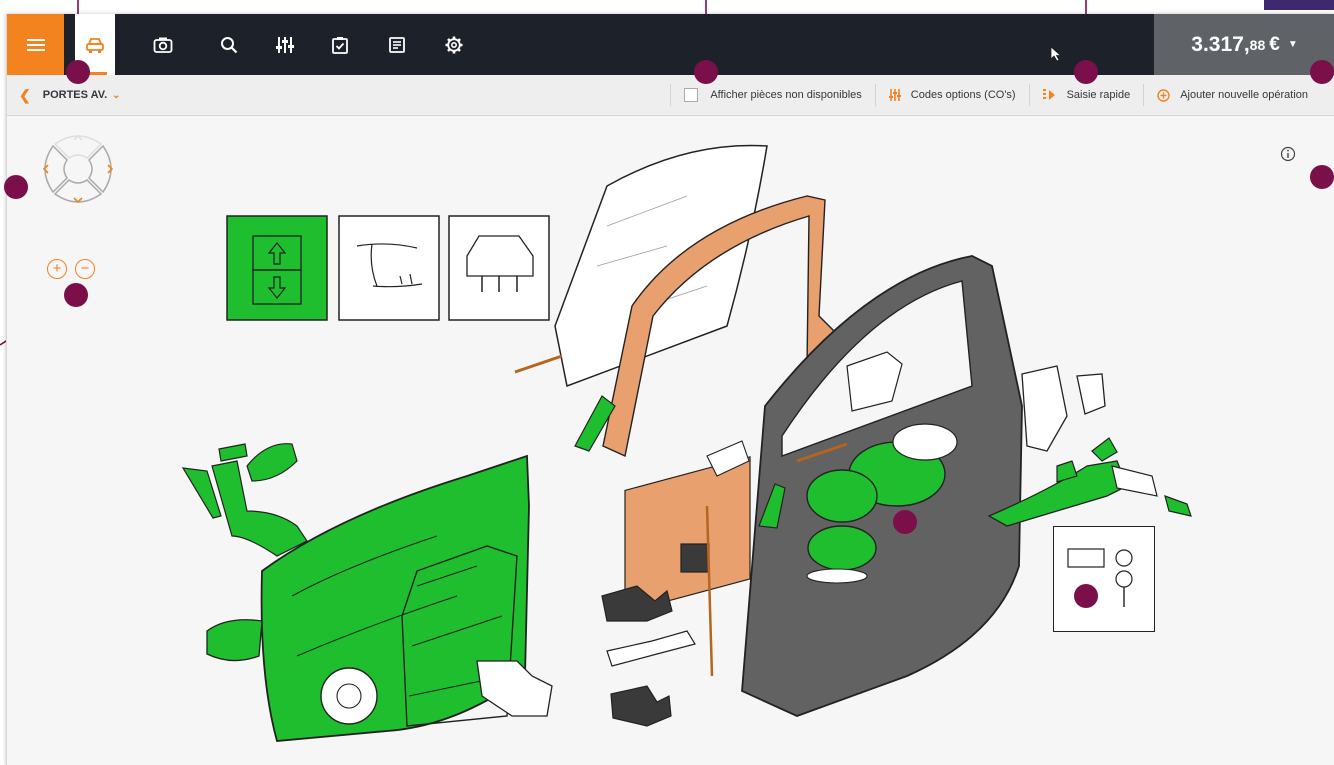  I want to click on total-cents: 88, so click(1257, 44).